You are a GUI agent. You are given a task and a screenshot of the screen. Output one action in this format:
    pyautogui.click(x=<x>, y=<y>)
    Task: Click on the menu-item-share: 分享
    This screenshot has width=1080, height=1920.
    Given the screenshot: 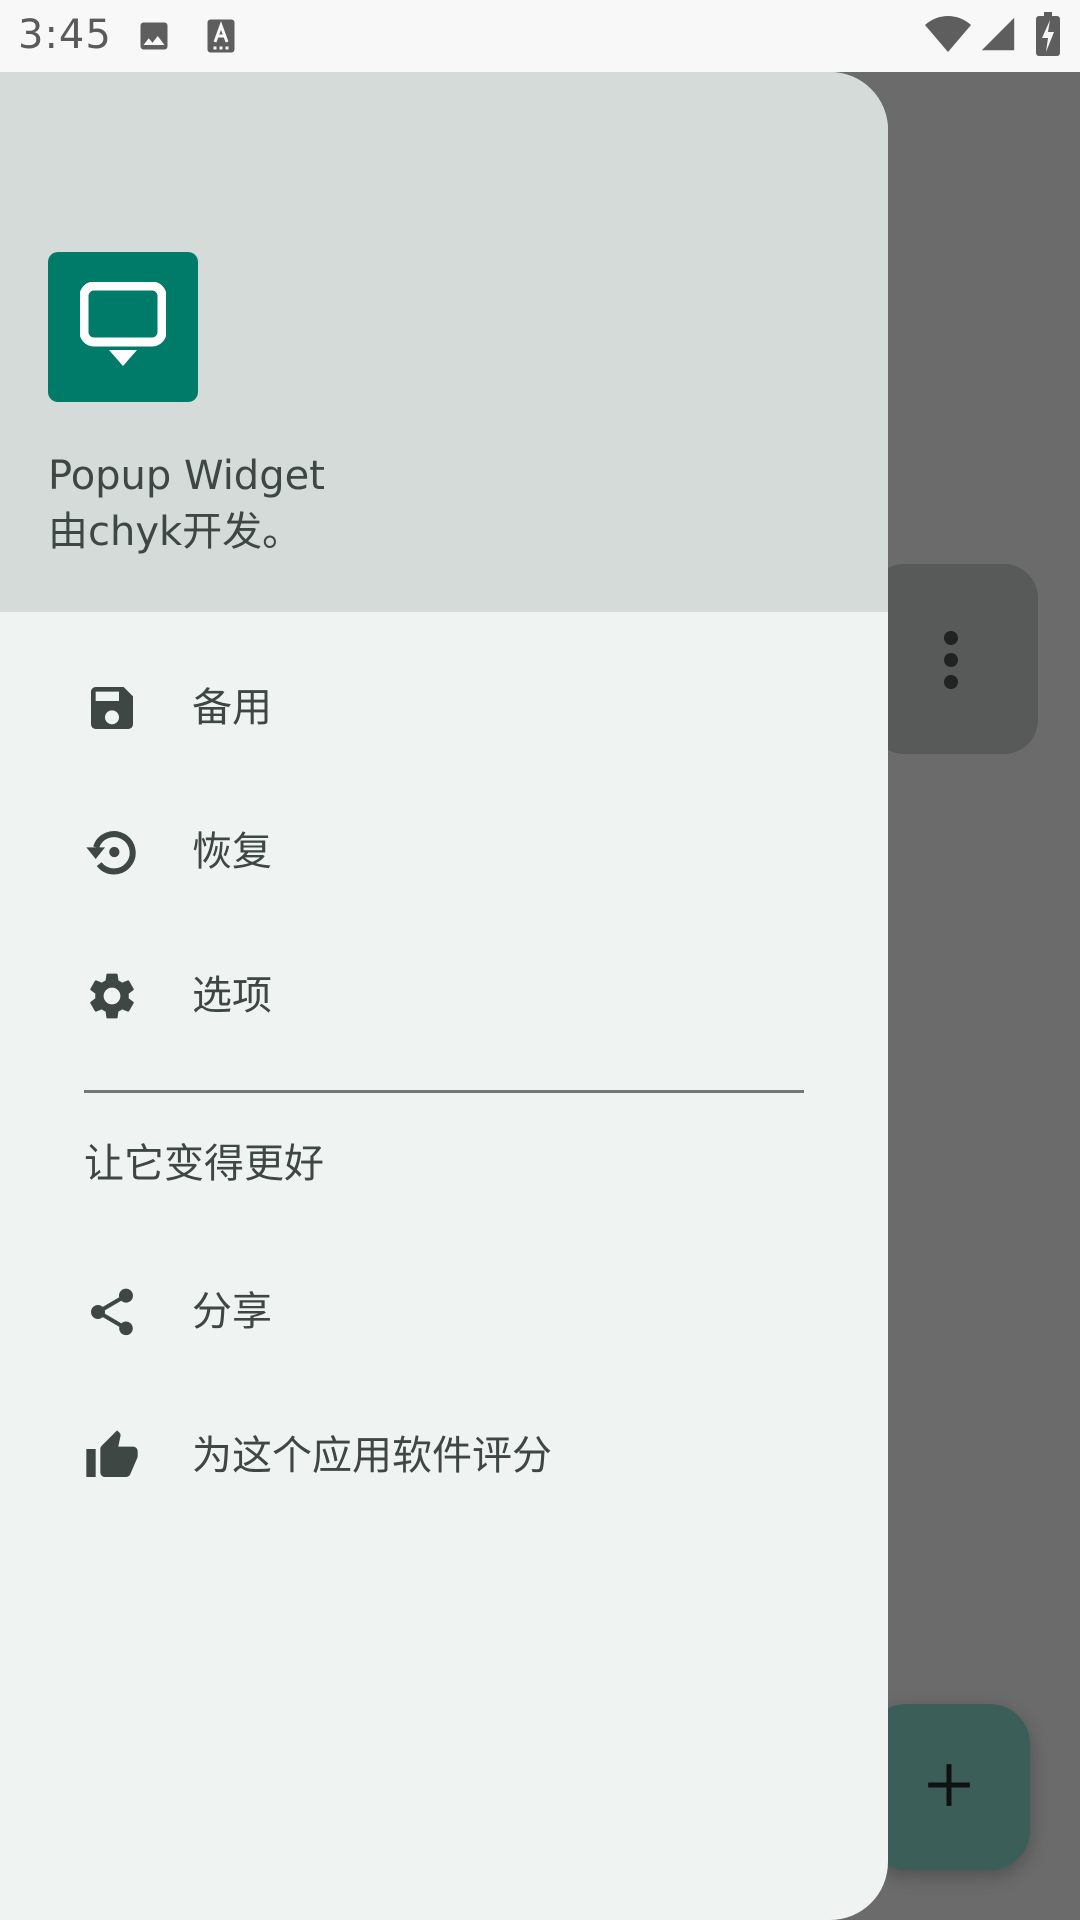 What is the action you would take?
    pyautogui.click(x=444, y=1312)
    